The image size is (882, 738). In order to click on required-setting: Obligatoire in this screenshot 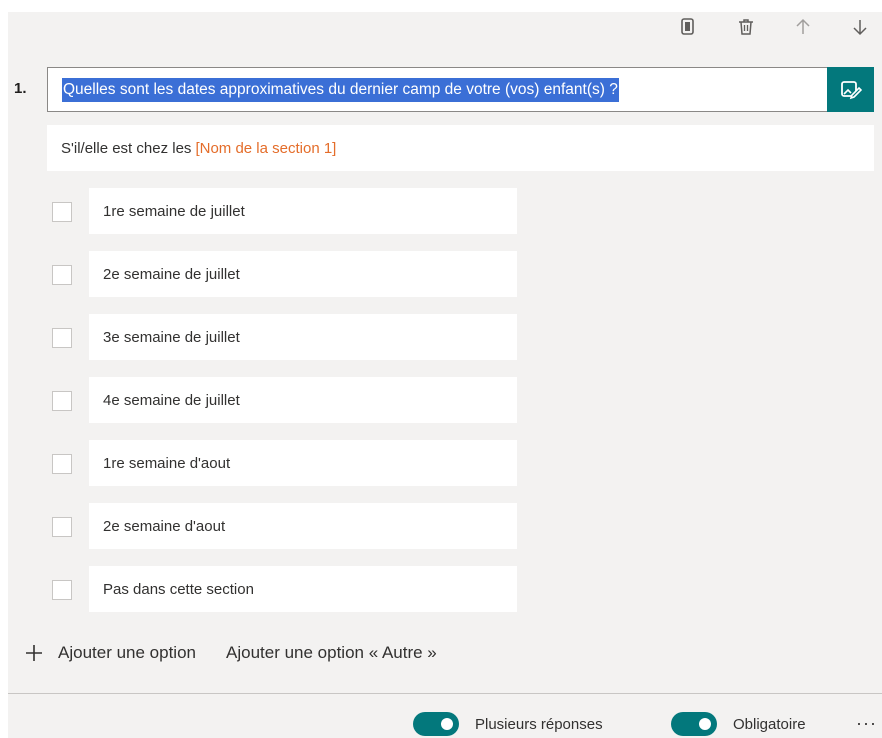, I will do `click(738, 724)`.